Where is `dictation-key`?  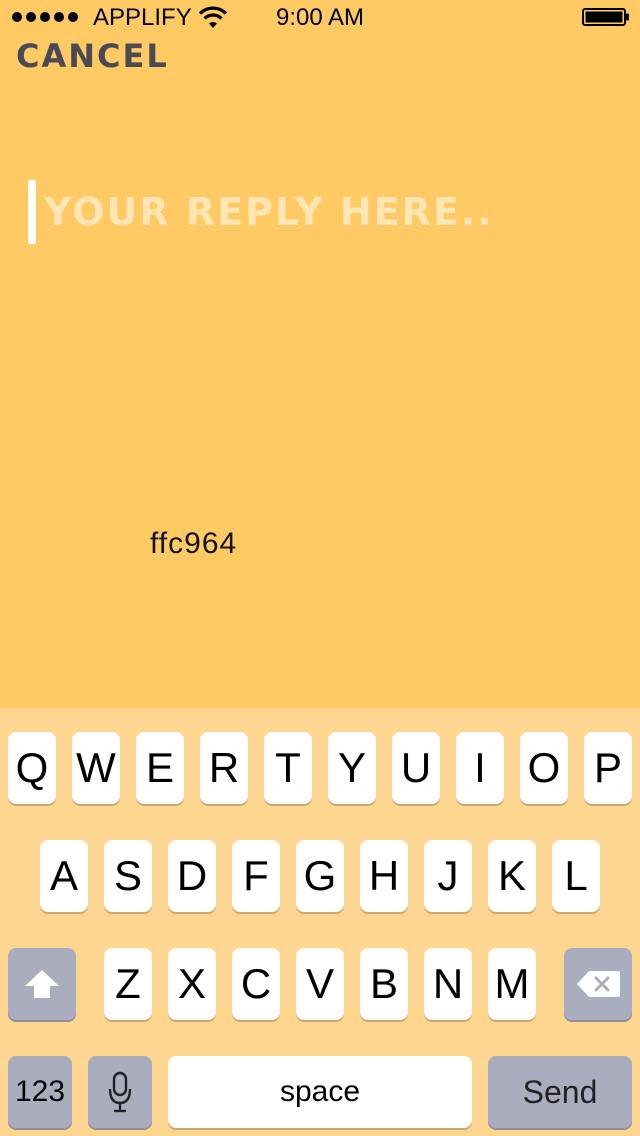 dictation-key is located at coordinates (120, 1092).